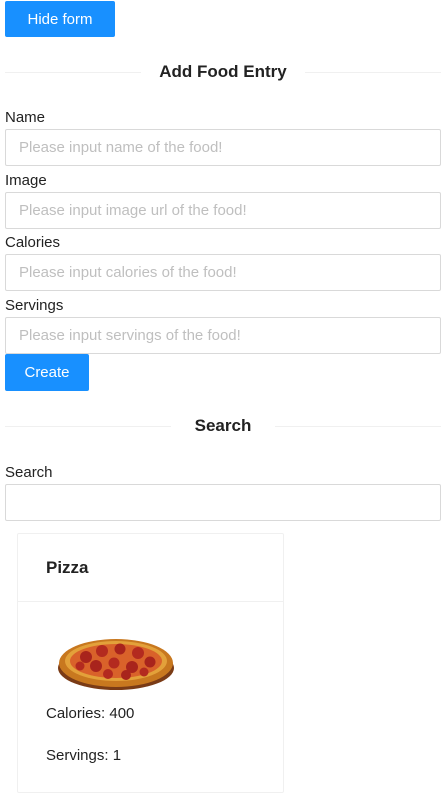  What do you see at coordinates (29, 472) in the screenshot?
I see `search-label: Search` at bounding box center [29, 472].